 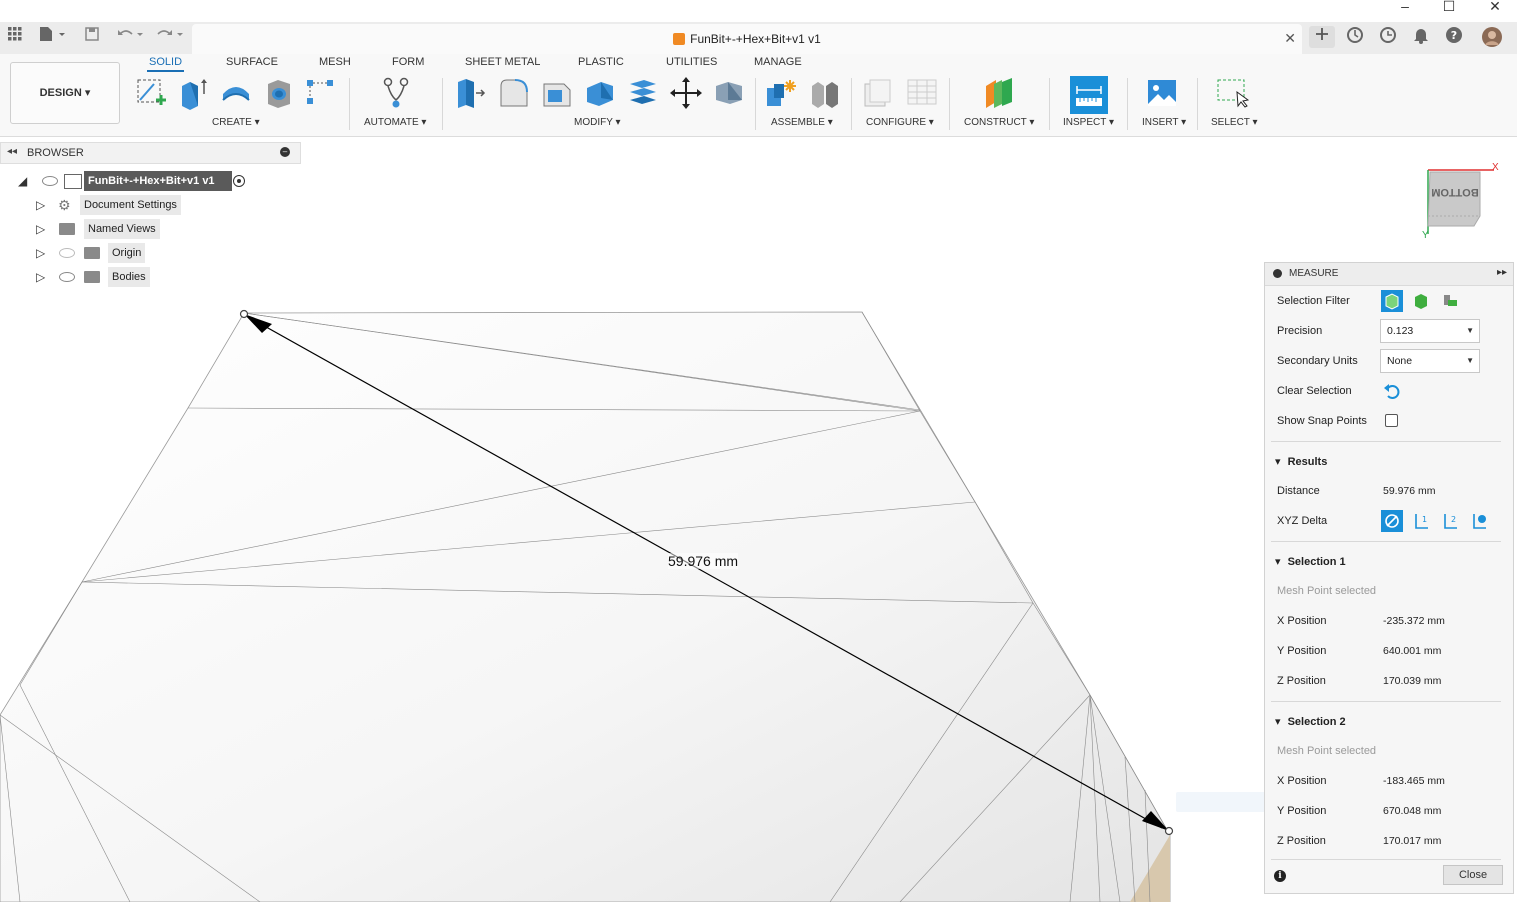 What do you see at coordinates (252, 62) in the screenshot?
I see `tab-surface: SURFACE` at bounding box center [252, 62].